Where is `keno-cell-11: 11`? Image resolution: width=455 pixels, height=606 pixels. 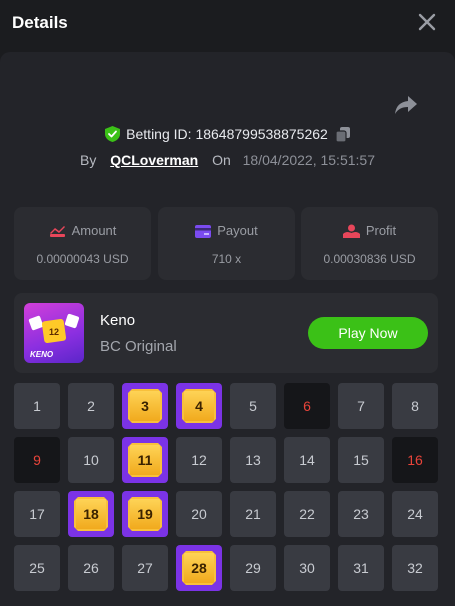 keno-cell-11: 11 is located at coordinates (145, 460).